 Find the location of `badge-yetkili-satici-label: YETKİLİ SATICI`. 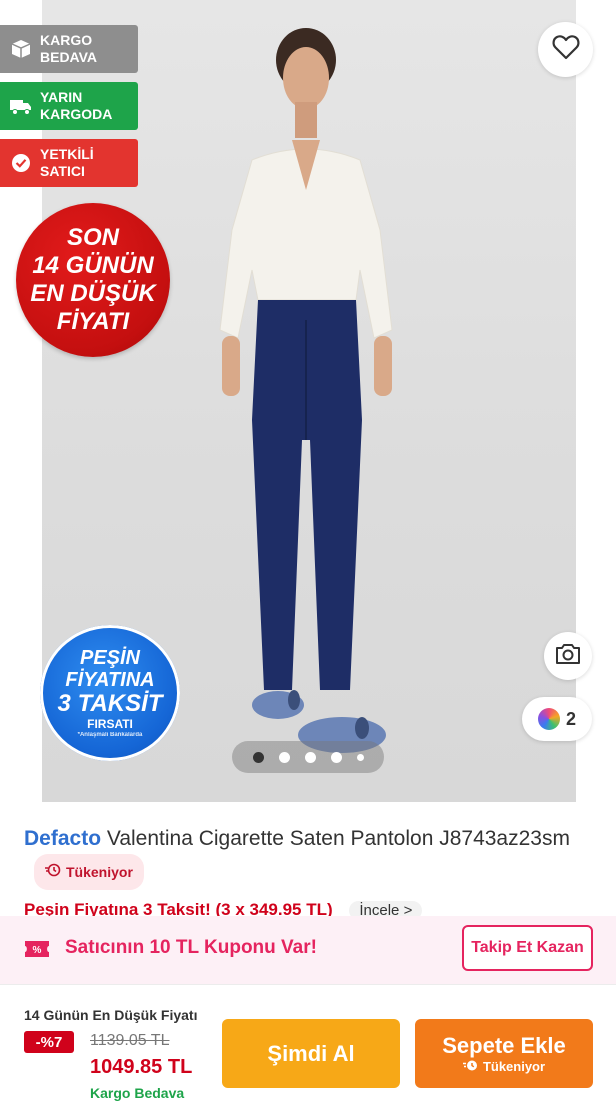

badge-yetkili-satici-label: YETKİLİ SATICI is located at coordinates (67, 162).